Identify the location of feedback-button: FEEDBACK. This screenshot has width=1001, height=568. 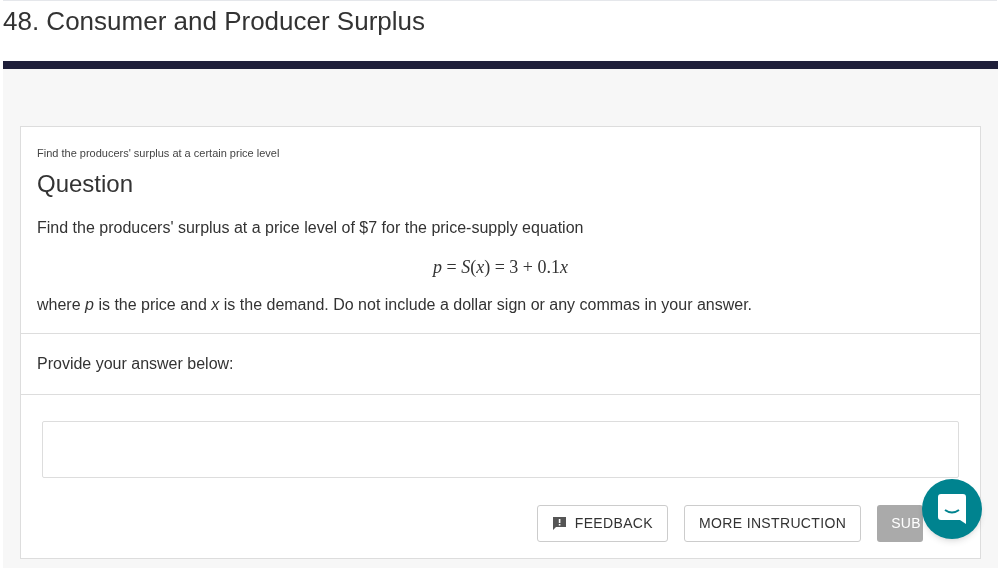
(602, 523).